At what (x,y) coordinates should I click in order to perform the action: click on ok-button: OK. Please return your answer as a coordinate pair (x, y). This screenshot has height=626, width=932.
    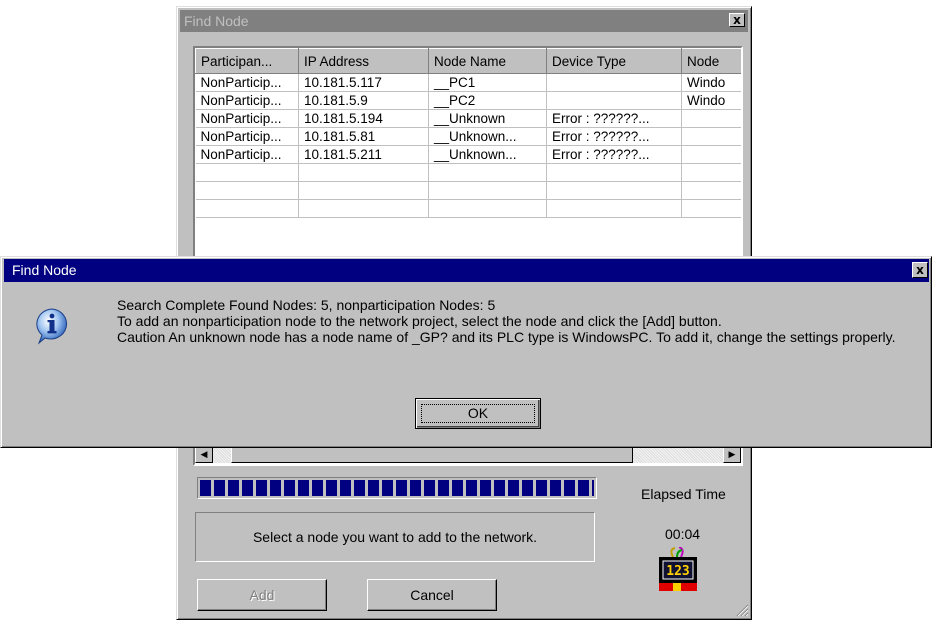
    Looking at the image, I should click on (478, 413).